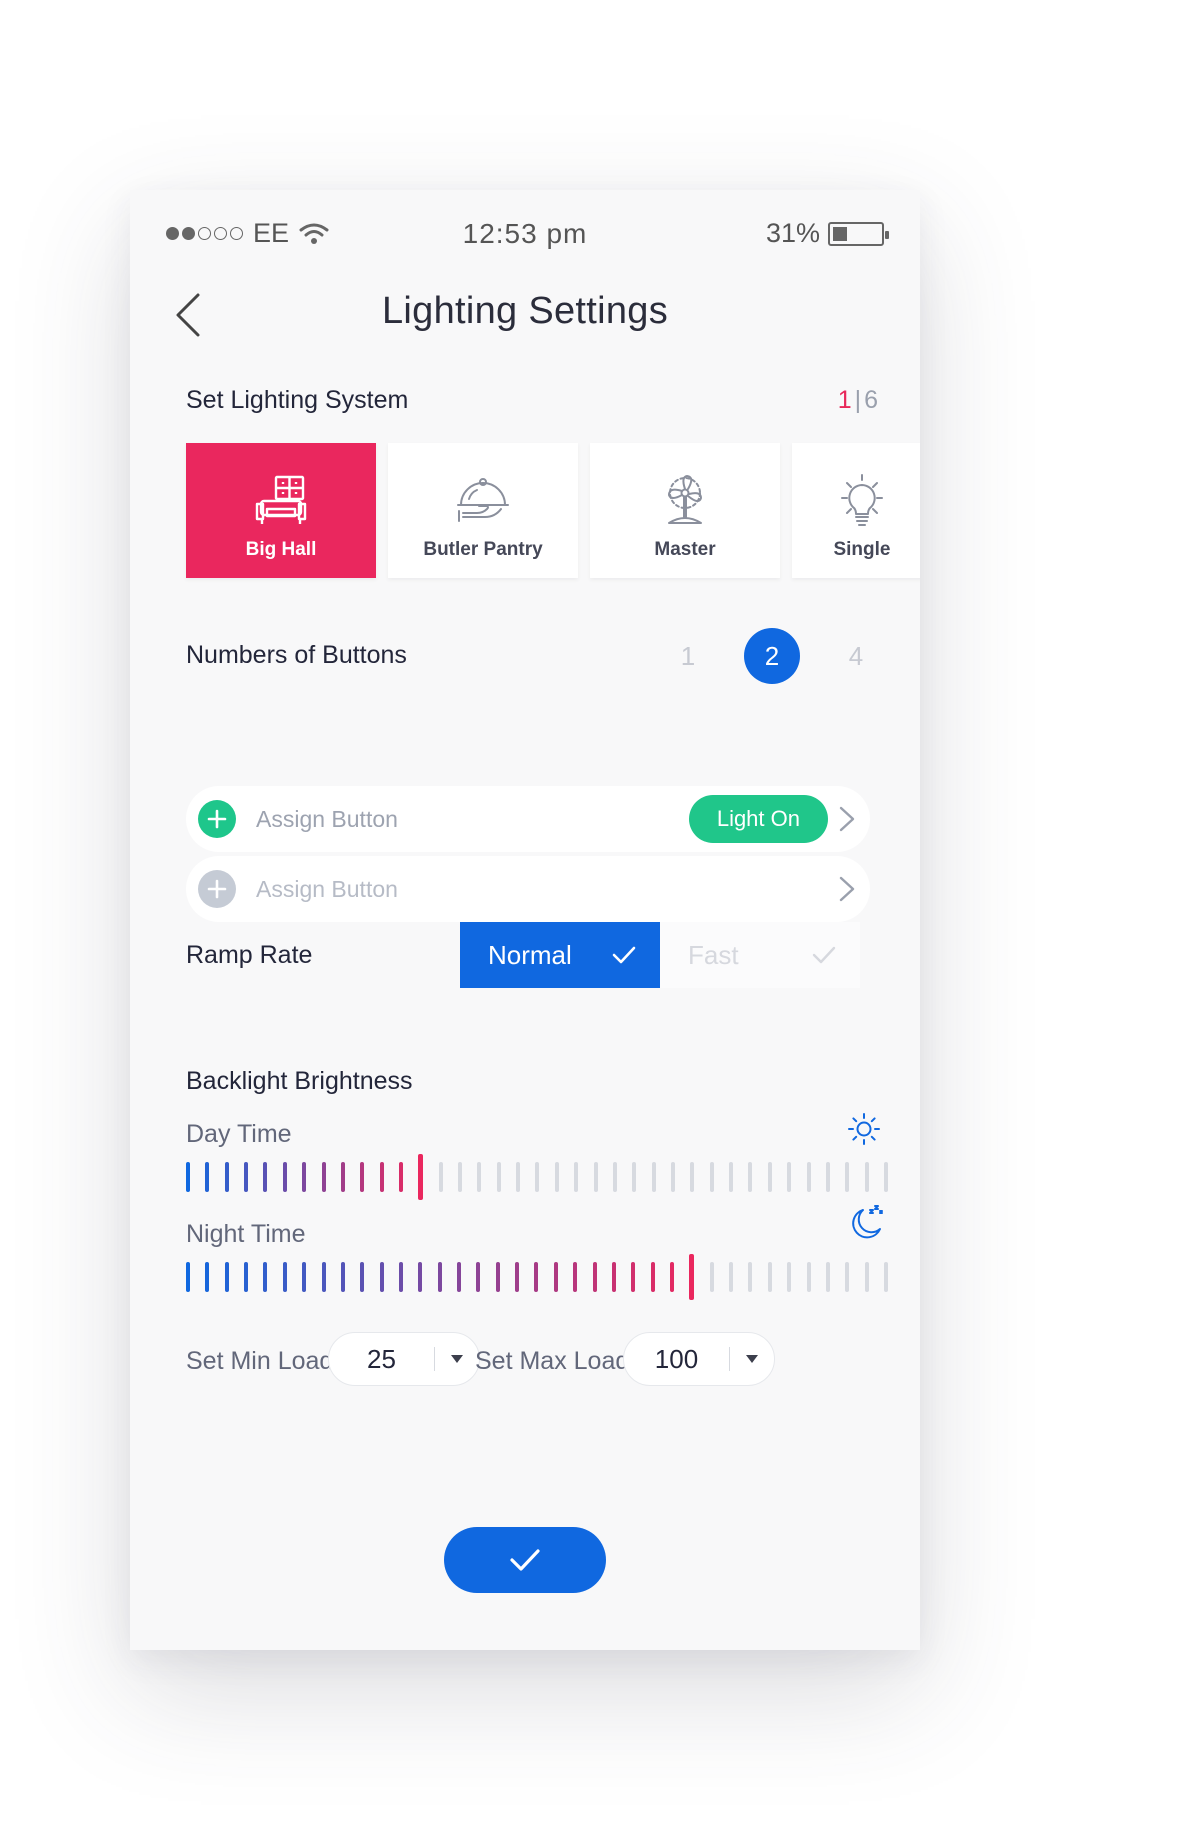 Image resolution: width=1182 pixels, height=1846 pixels. What do you see at coordinates (862, 500) in the screenshot?
I see `bulb-icon` at bounding box center [862, 500].